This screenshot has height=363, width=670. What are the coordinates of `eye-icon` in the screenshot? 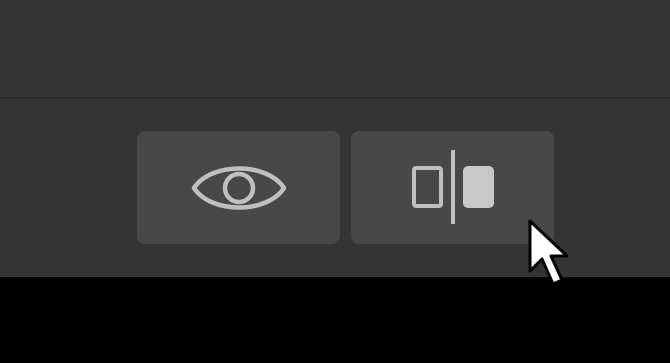 It's located at (238, 187).